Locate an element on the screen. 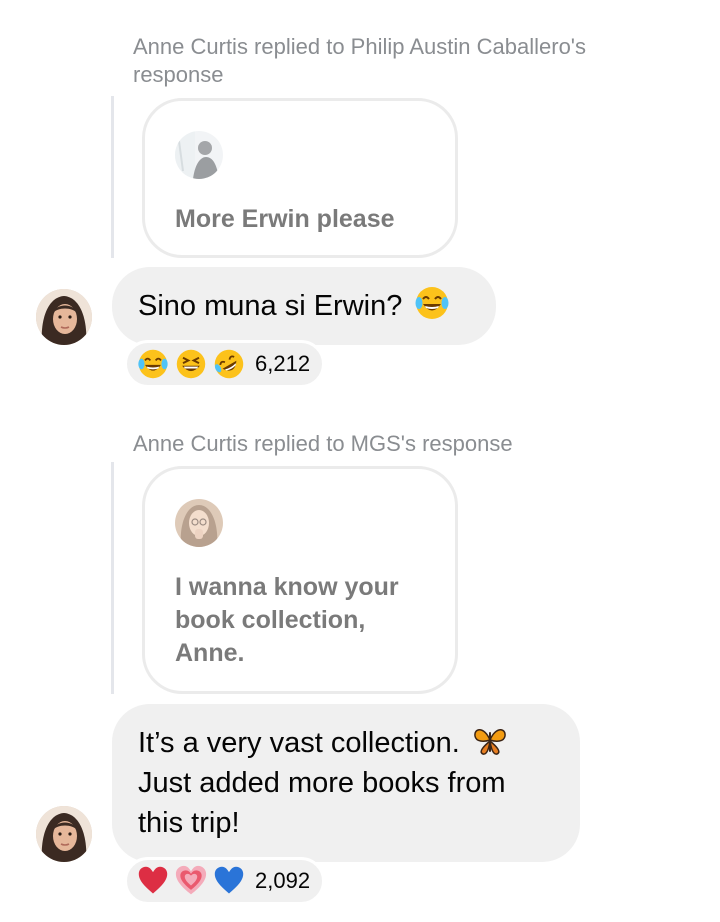 The width and height of the screenshot is (720, 922). quoted-comment-card: I wanna know your book collection, Anne. is located at coordinates (300, 580).